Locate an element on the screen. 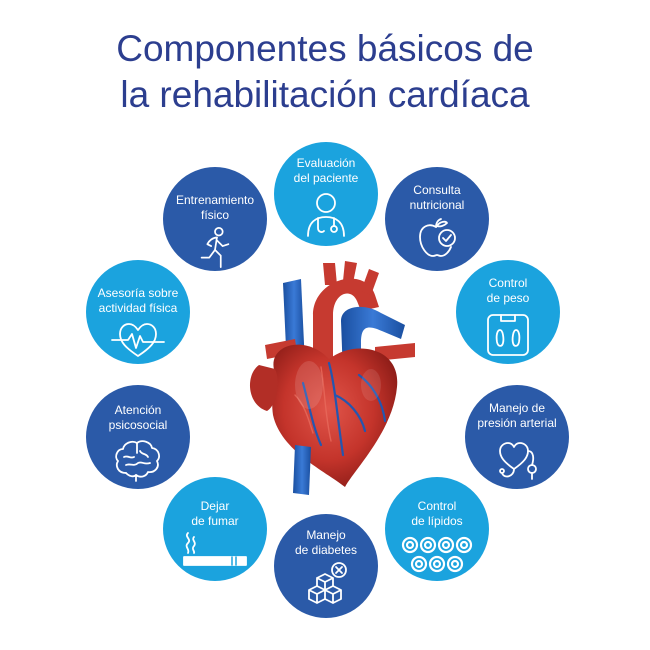 Image resolution: width=650 pixels, height=650 pixels. component-label: Asesoría sobre actividad física is located at coordinates (138, 300).